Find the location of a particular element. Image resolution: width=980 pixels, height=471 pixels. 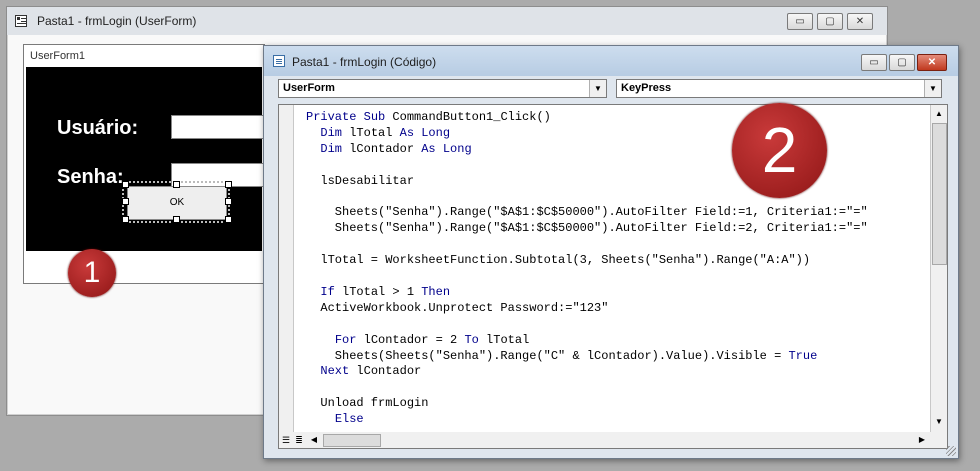

combo-bar: UserForm ▼ KeyPress ▼ is located at coordinates (611, 89).